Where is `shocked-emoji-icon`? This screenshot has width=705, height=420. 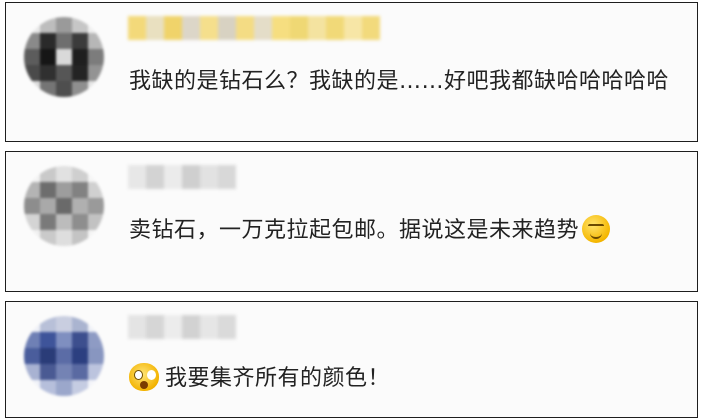 shocked-emoji-icon is located at coordinates (144, 377).